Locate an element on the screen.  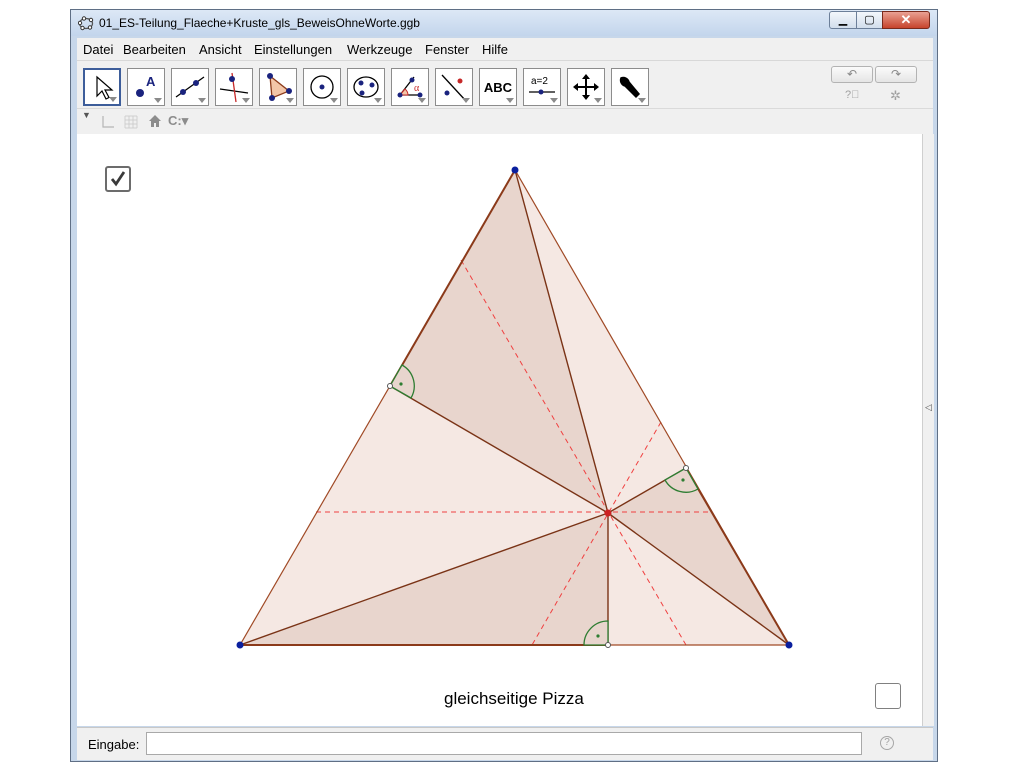
circle-three-points-tool-button is located at coordinates (366, 87).